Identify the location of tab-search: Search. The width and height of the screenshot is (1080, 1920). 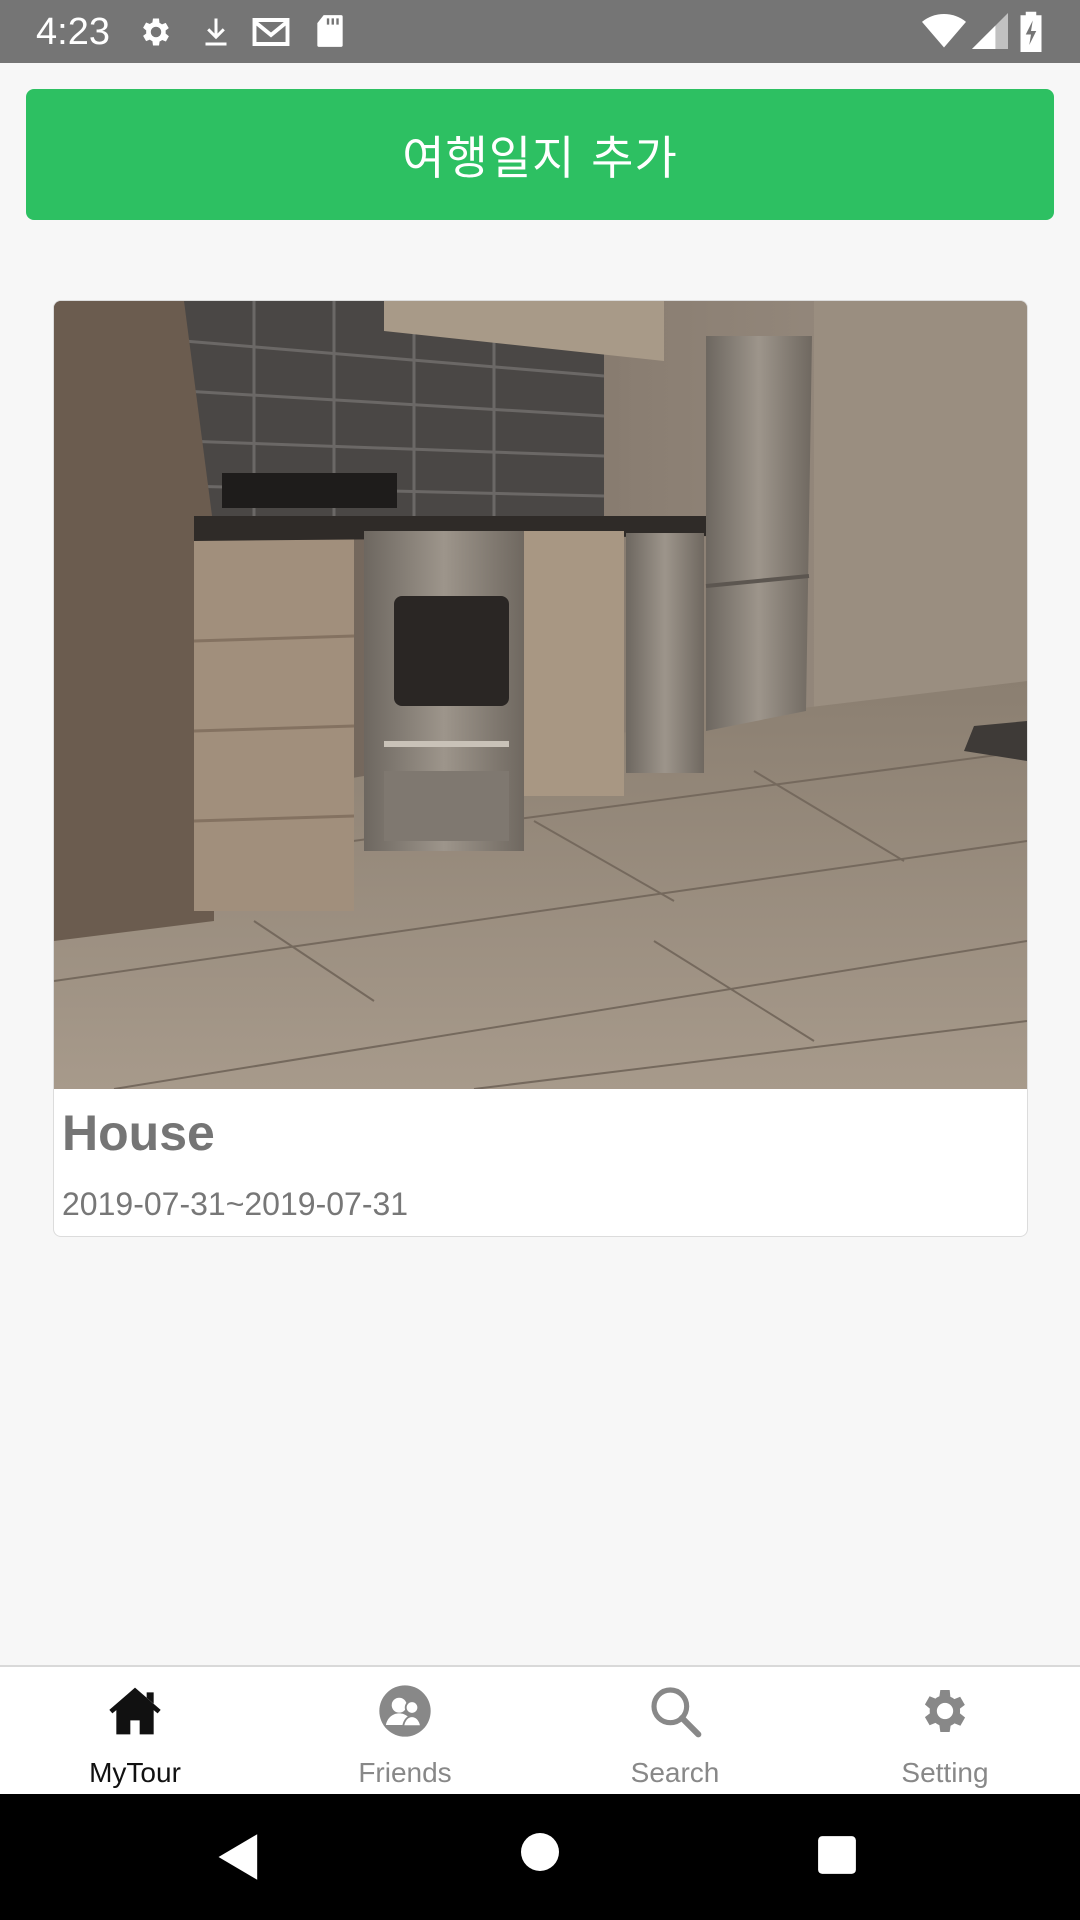
(675, 1731).